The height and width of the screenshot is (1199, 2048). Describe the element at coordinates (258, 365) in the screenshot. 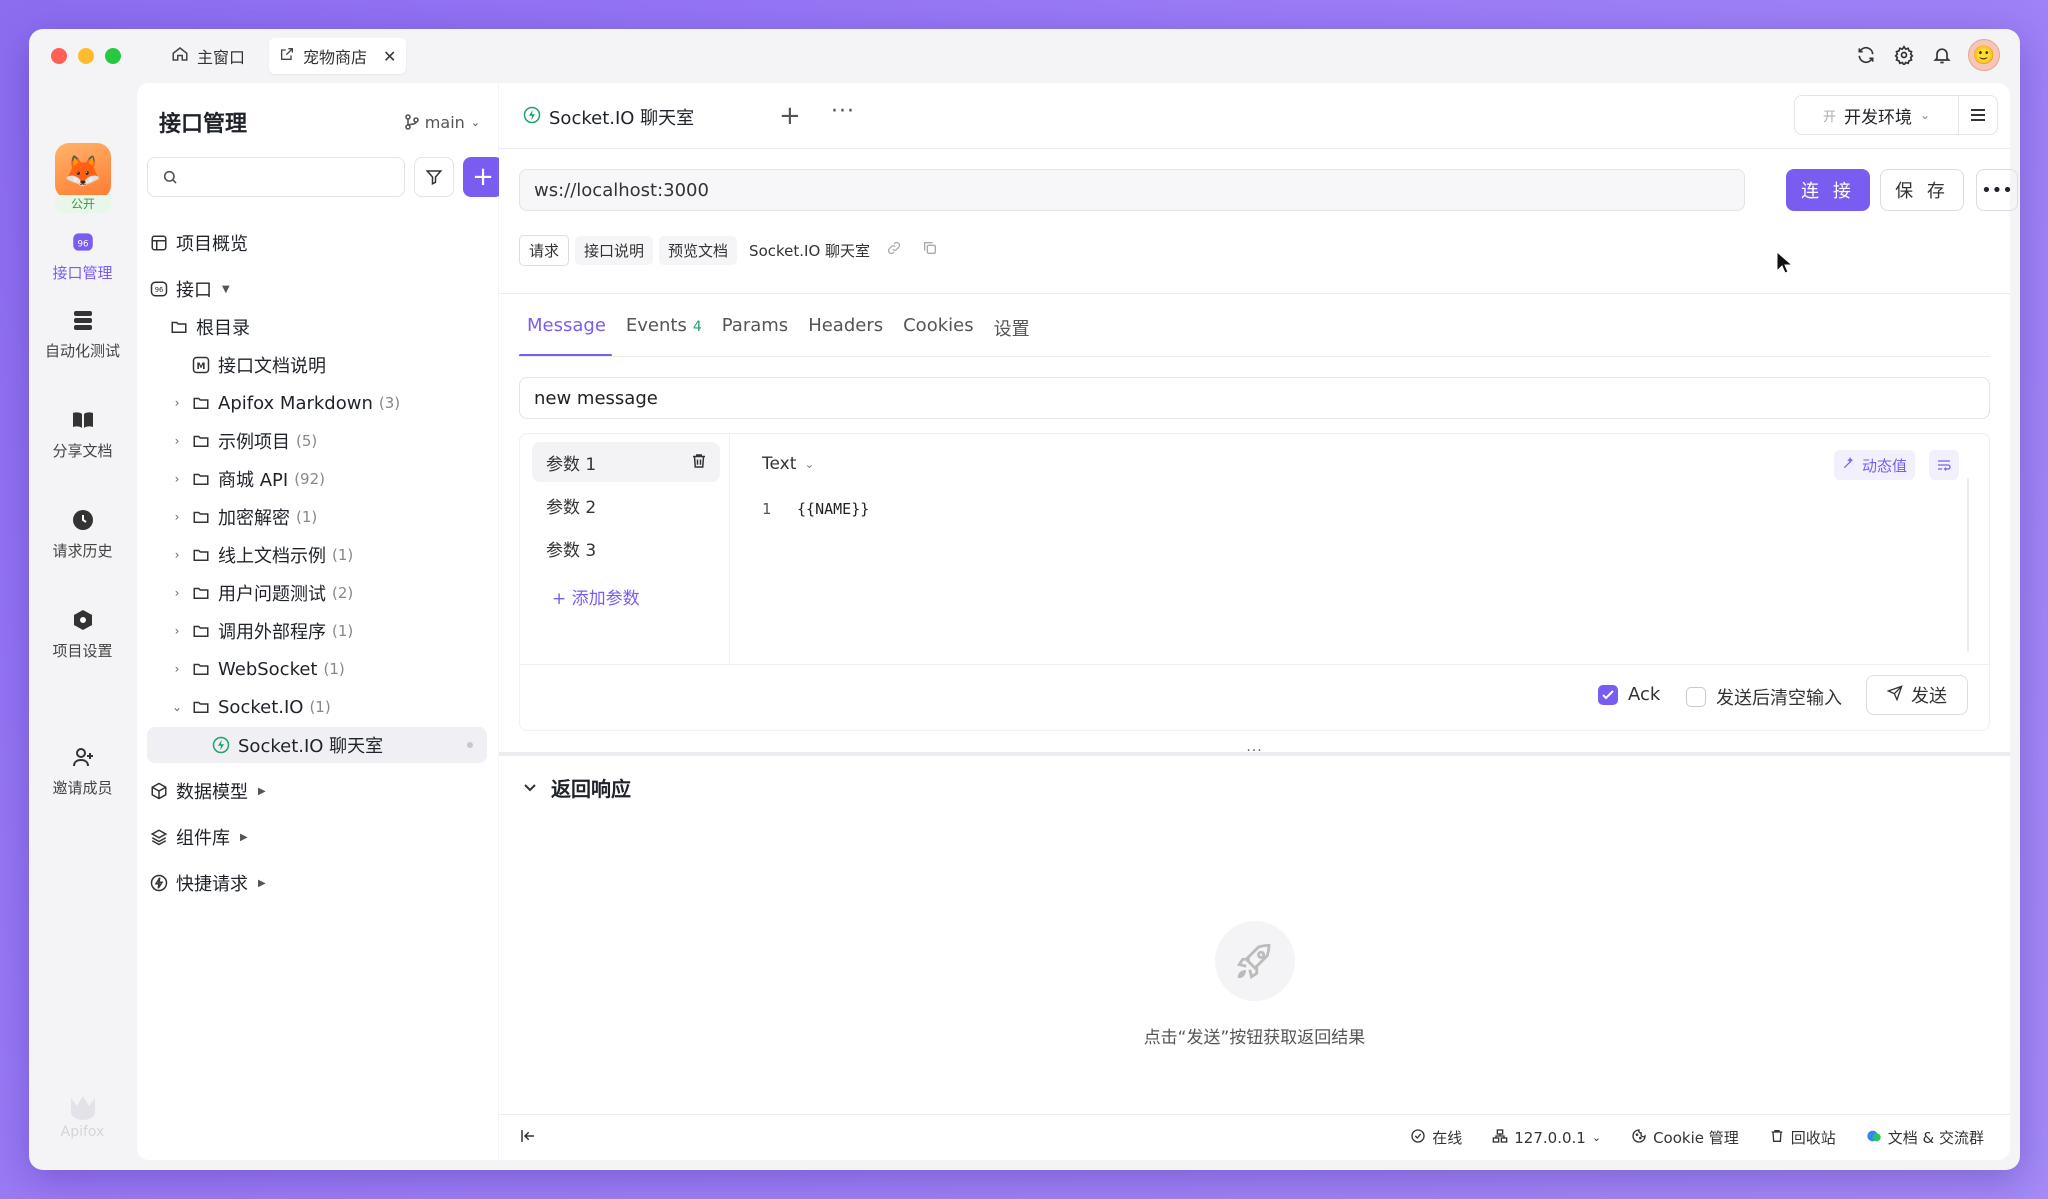

I see `tree-item-doc-markdown: M 接口文档说明` at that location.